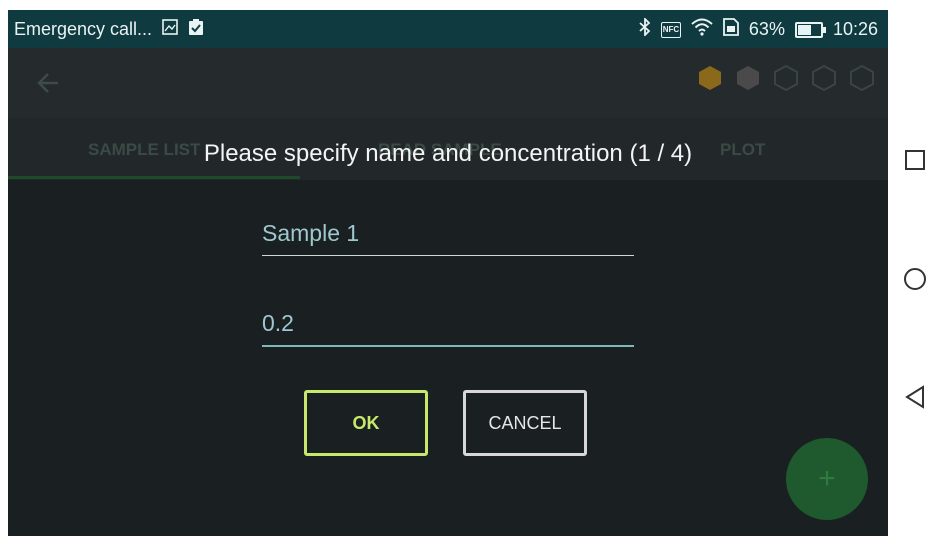 This screenshot has width=941, height=536. What do you see at coordinates (448, 233) in the screenshot?
I see `sample-name-value: Sample 1` at bounding box center [448, 233].